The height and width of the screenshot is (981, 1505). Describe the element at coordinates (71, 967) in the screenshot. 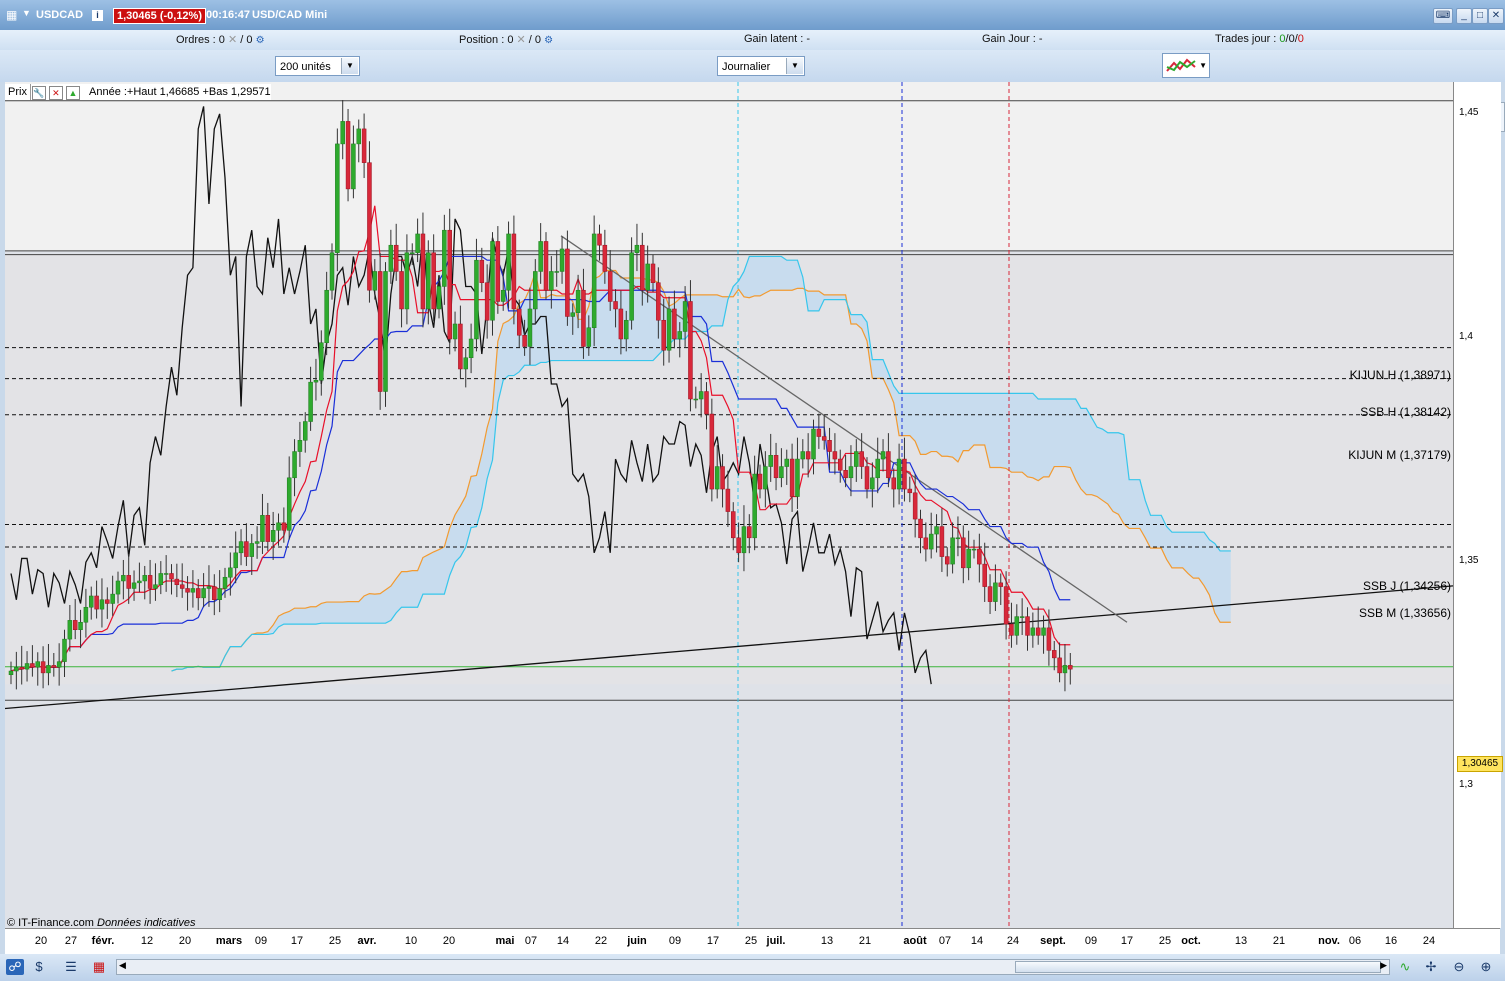

I see `list-icon: ☰` at that location.